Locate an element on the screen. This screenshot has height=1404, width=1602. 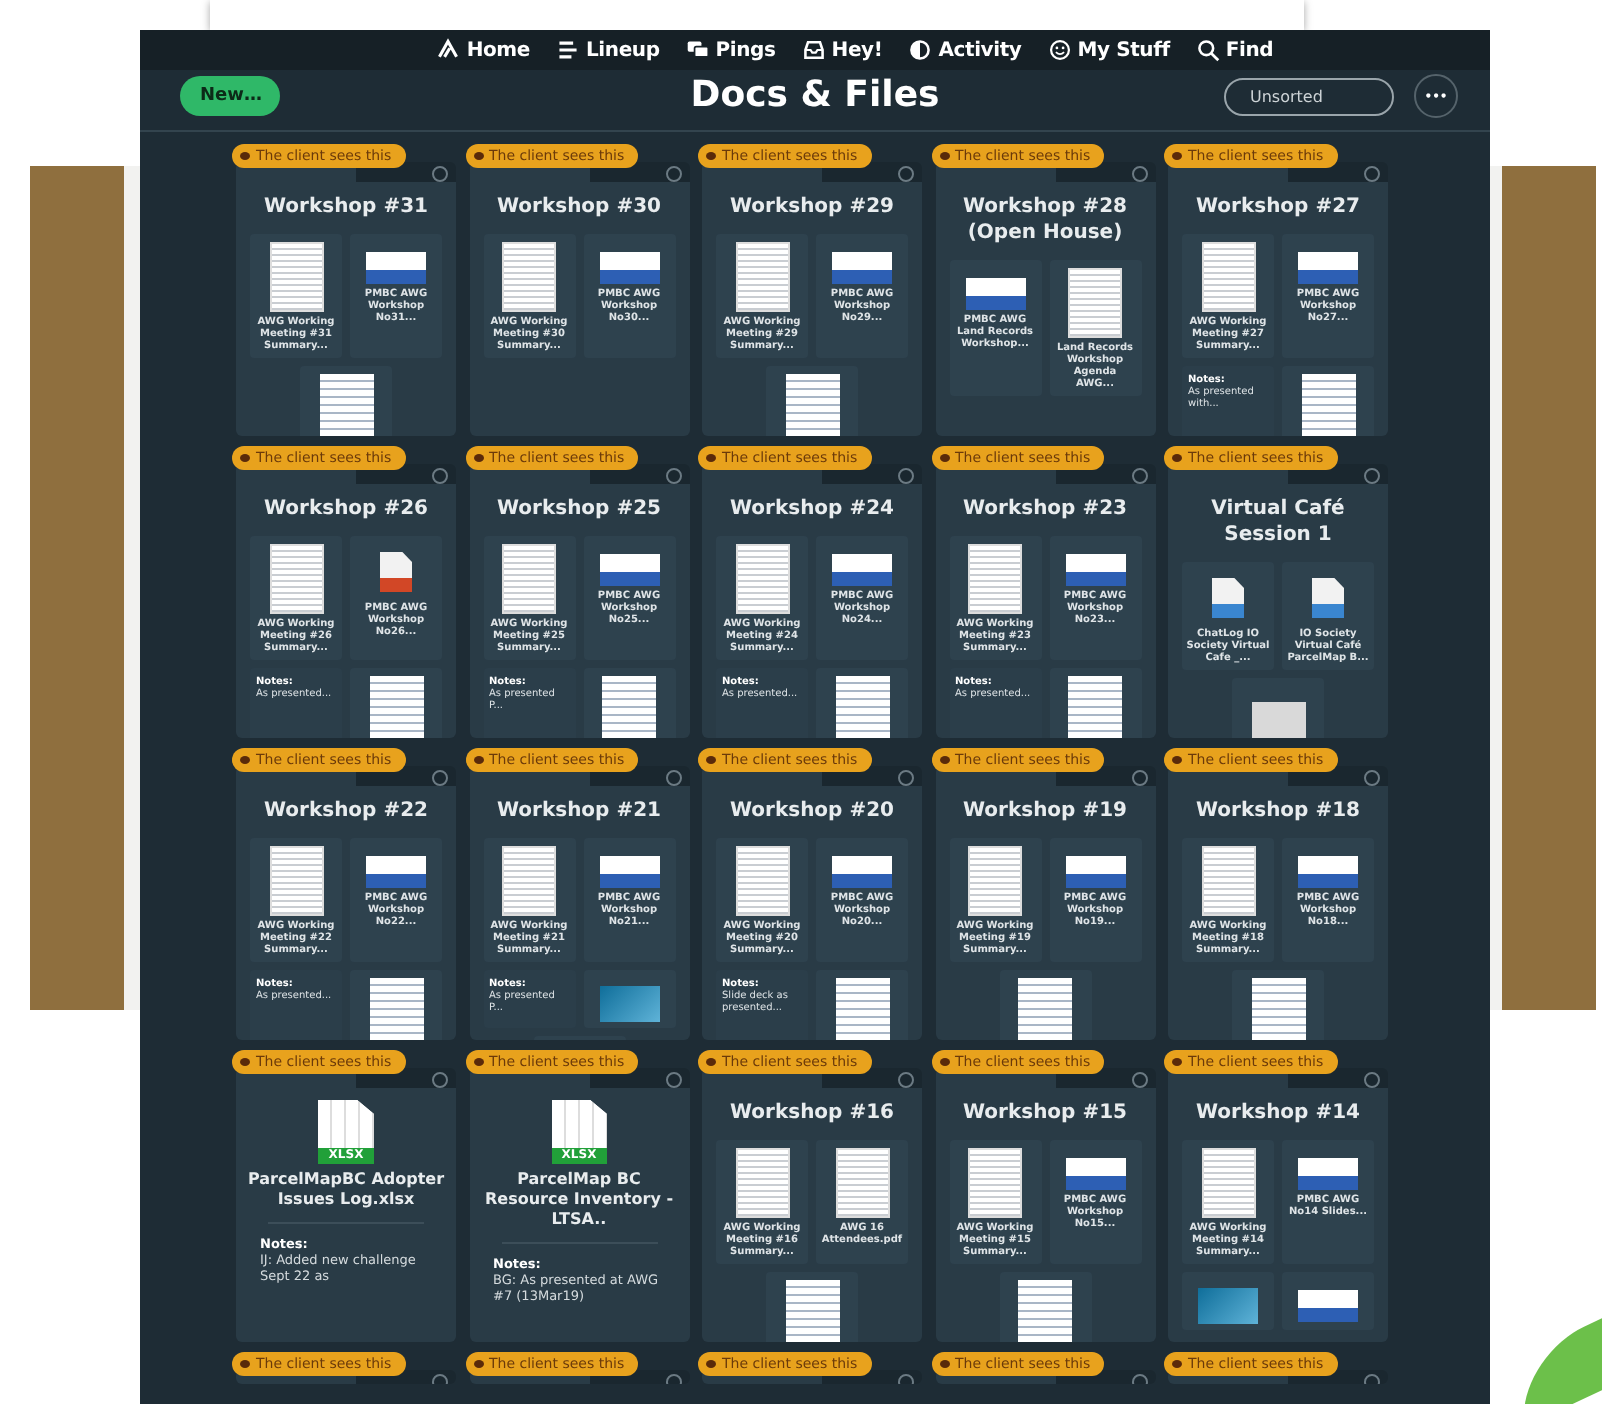
folder-title: Workshop #26 is located at coordinates (346, 509).